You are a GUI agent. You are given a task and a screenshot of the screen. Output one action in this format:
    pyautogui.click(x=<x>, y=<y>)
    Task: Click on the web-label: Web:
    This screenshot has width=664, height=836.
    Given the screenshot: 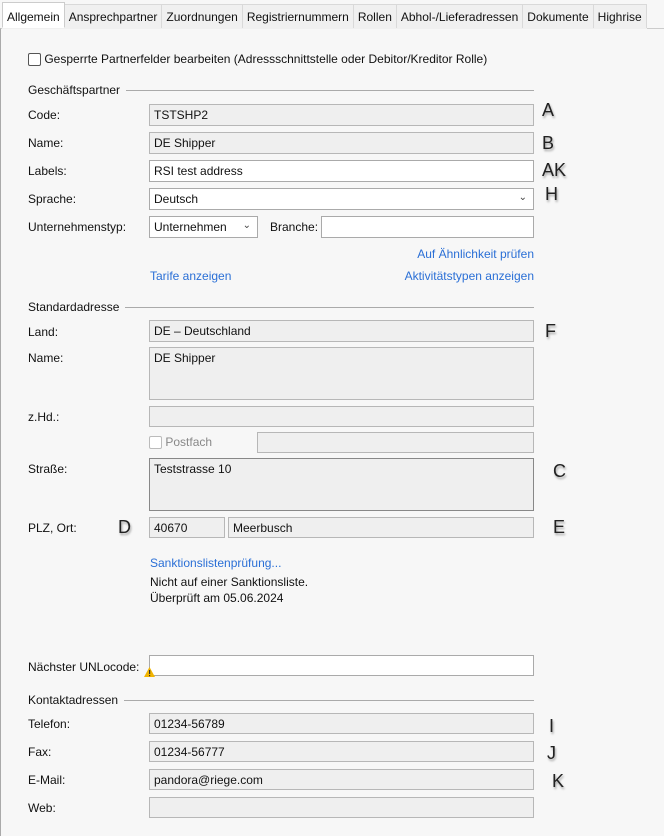 What is the action you would take?
    pyautogui.click(x=42, y=808)
    